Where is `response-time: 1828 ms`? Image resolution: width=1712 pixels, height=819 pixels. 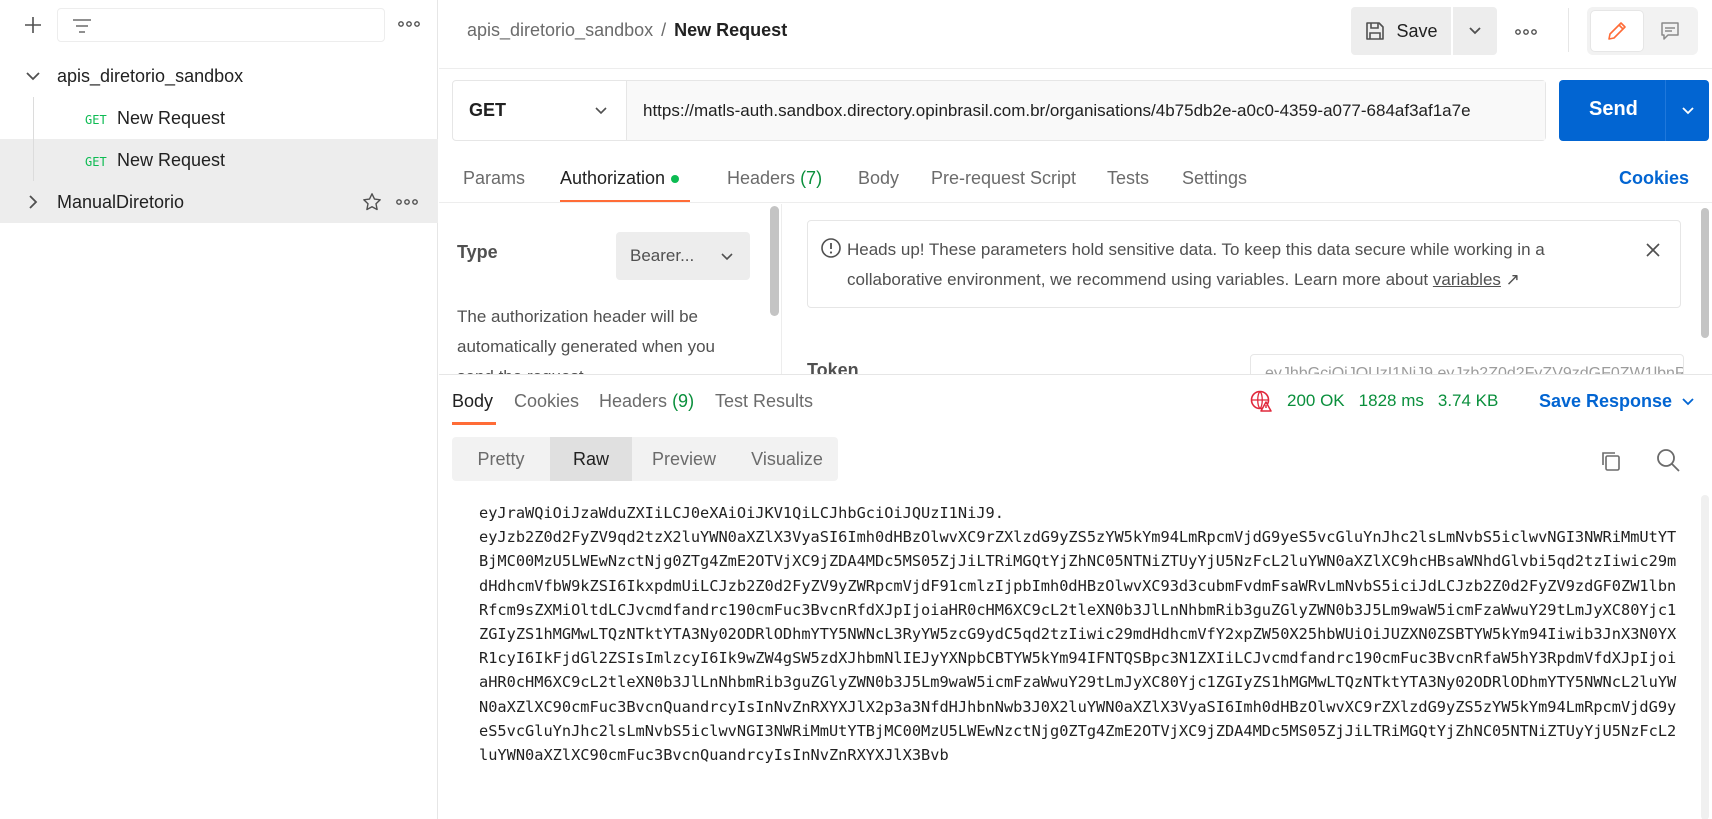
response-time: 1828 ms is located at coordinates (1391, 401).